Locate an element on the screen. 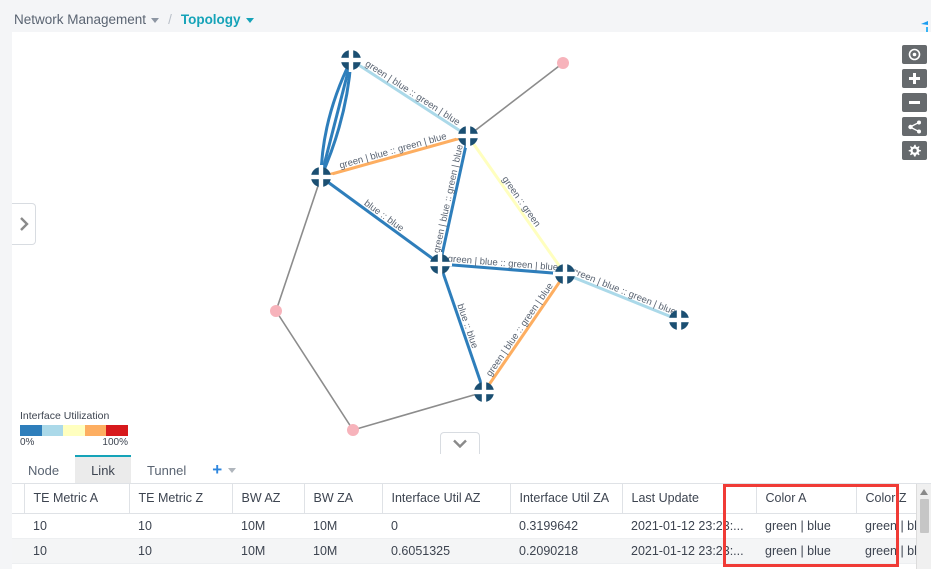 The image size is (931, 569). breadcrumb-current-label: Topology is located at coordinates (210, 19).